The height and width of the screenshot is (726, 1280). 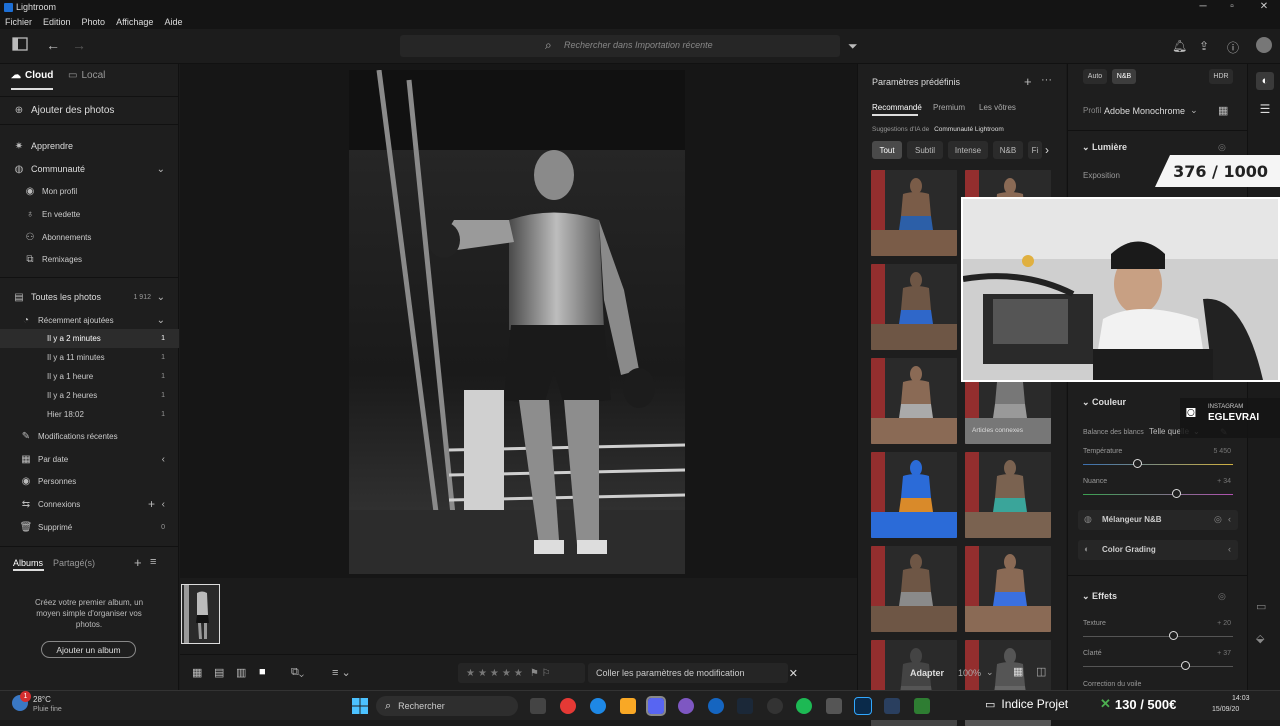 I want to click on chevron-right-icon: ›, so click(x=1047, y=150).